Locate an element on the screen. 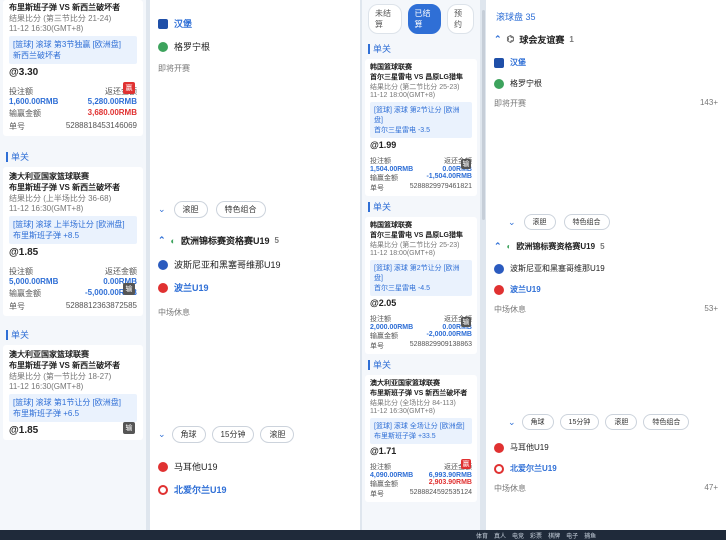 Image resolution: width=726 pixels, height=540 pixels. more-markets: 53+ is located at coordinates (711, 309).